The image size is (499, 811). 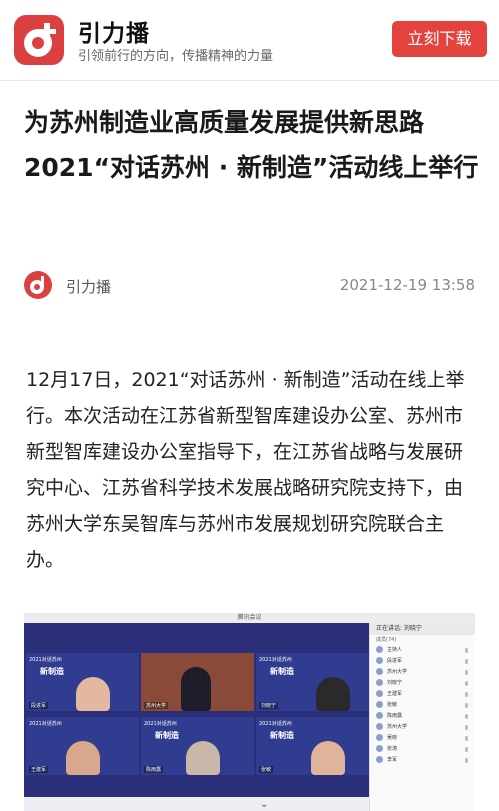 I want to click on article-title: 为苏州制造业高质量发展提供新思路2021“对话苏州 · 新制造”活动线上举行, so click(x=251, y=145).